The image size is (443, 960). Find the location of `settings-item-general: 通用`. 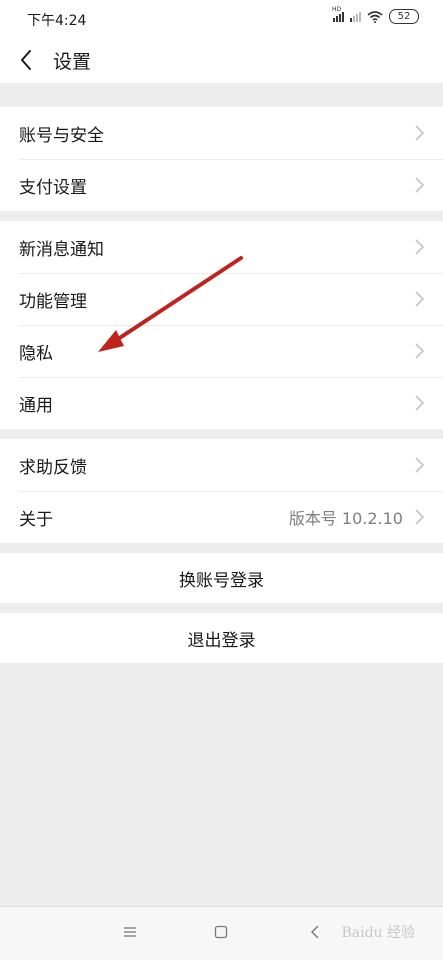

settings-item-general: 通用 is located at coordinates (221, 403).